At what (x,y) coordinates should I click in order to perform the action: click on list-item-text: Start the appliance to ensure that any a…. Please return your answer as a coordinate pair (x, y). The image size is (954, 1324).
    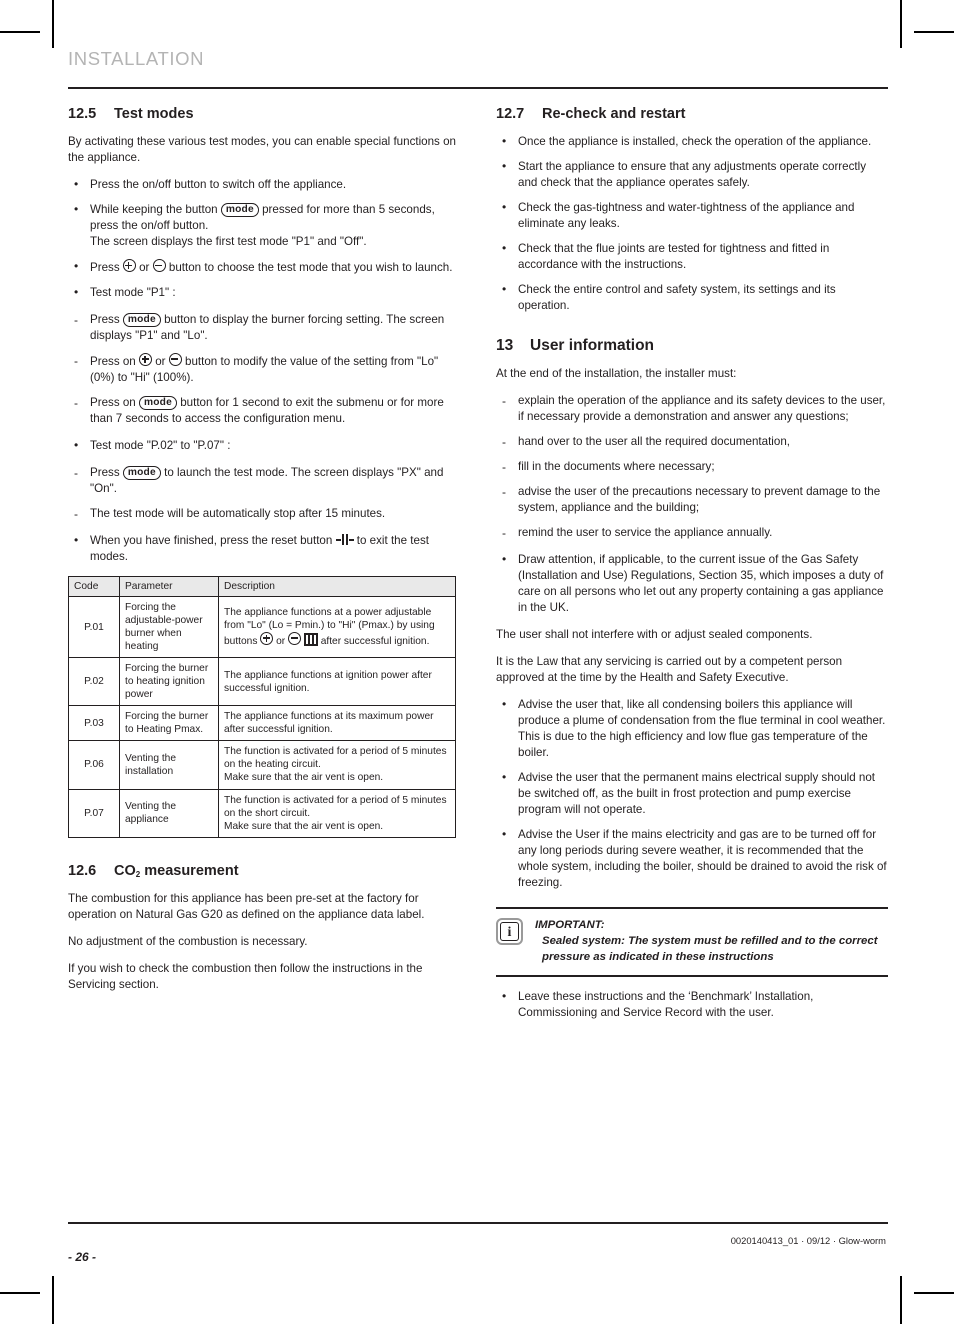
    Looking at the image, I should click on (692, 175).